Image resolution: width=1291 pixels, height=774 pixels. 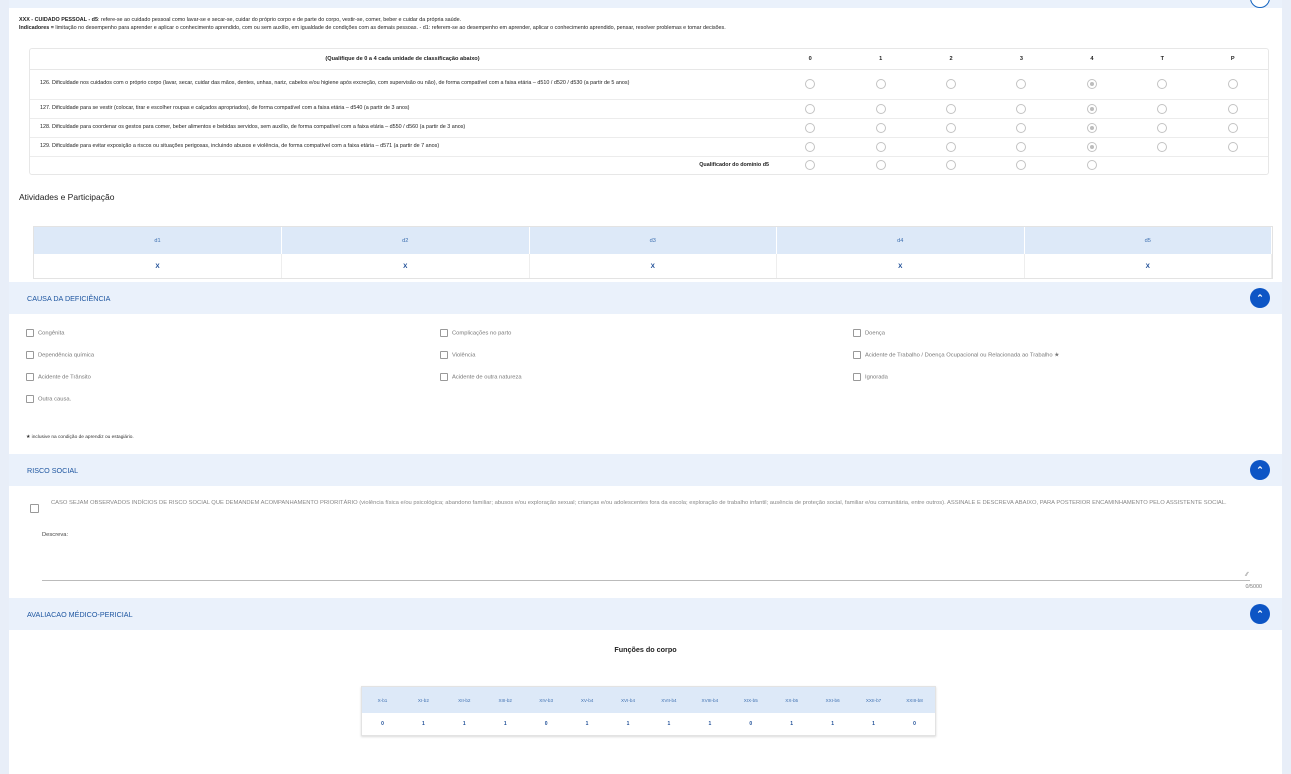 I want to click on resize-grip-icon: ∕∕, so click(x=1247, y=575).